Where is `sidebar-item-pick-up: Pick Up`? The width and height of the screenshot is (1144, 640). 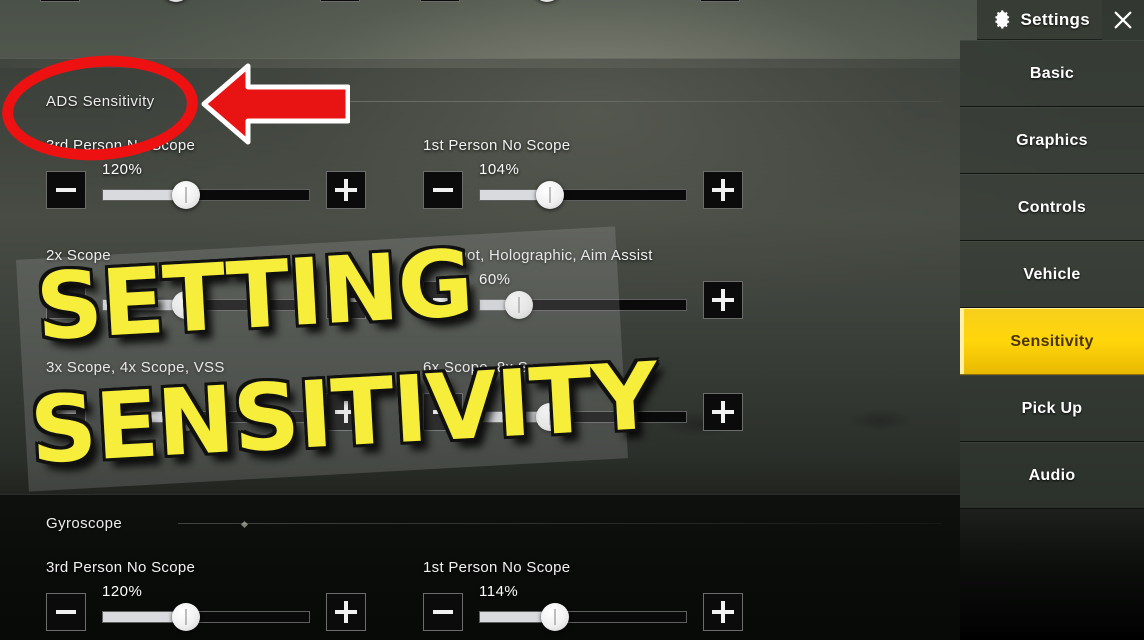 sidebar-item-pick-up: Pick Up is located at coordinates (1052, 408).